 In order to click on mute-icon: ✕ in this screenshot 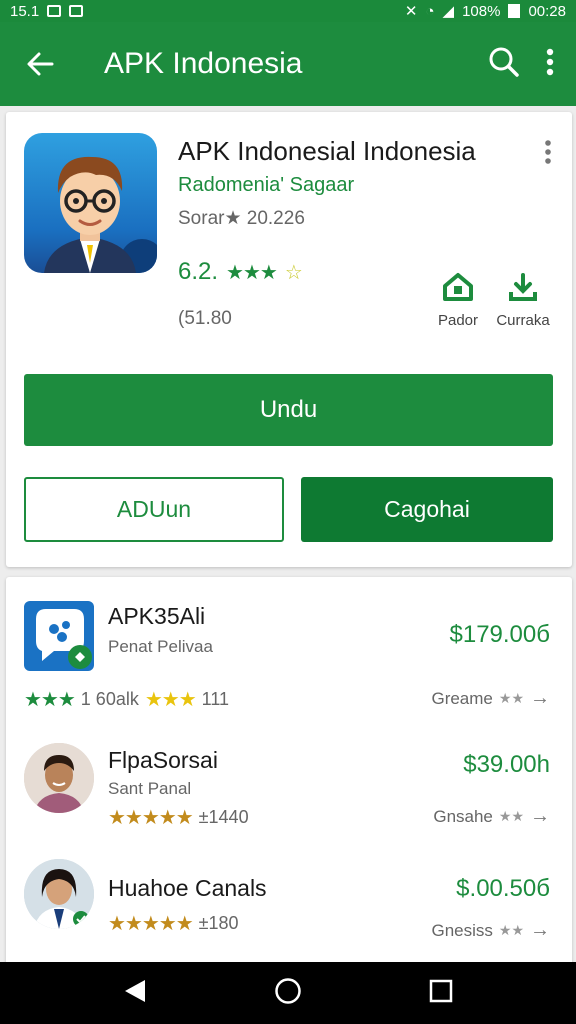, I will do `click(411, 11)`.